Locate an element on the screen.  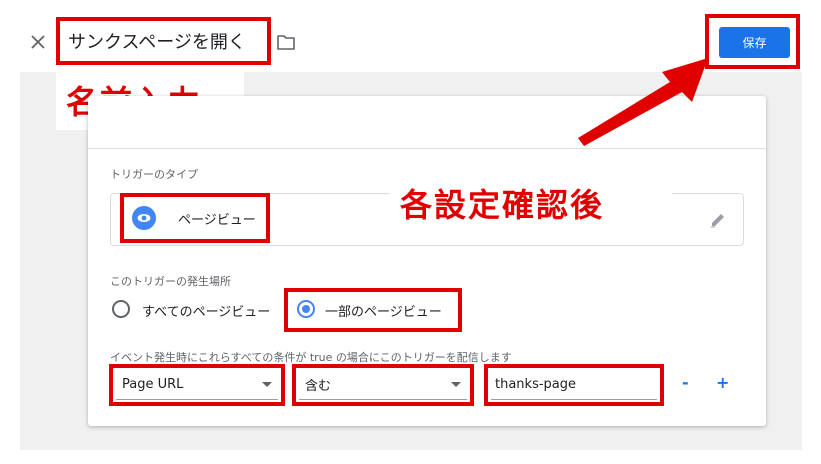
operator-select-value: 含む is located at coordinates (318, 386).